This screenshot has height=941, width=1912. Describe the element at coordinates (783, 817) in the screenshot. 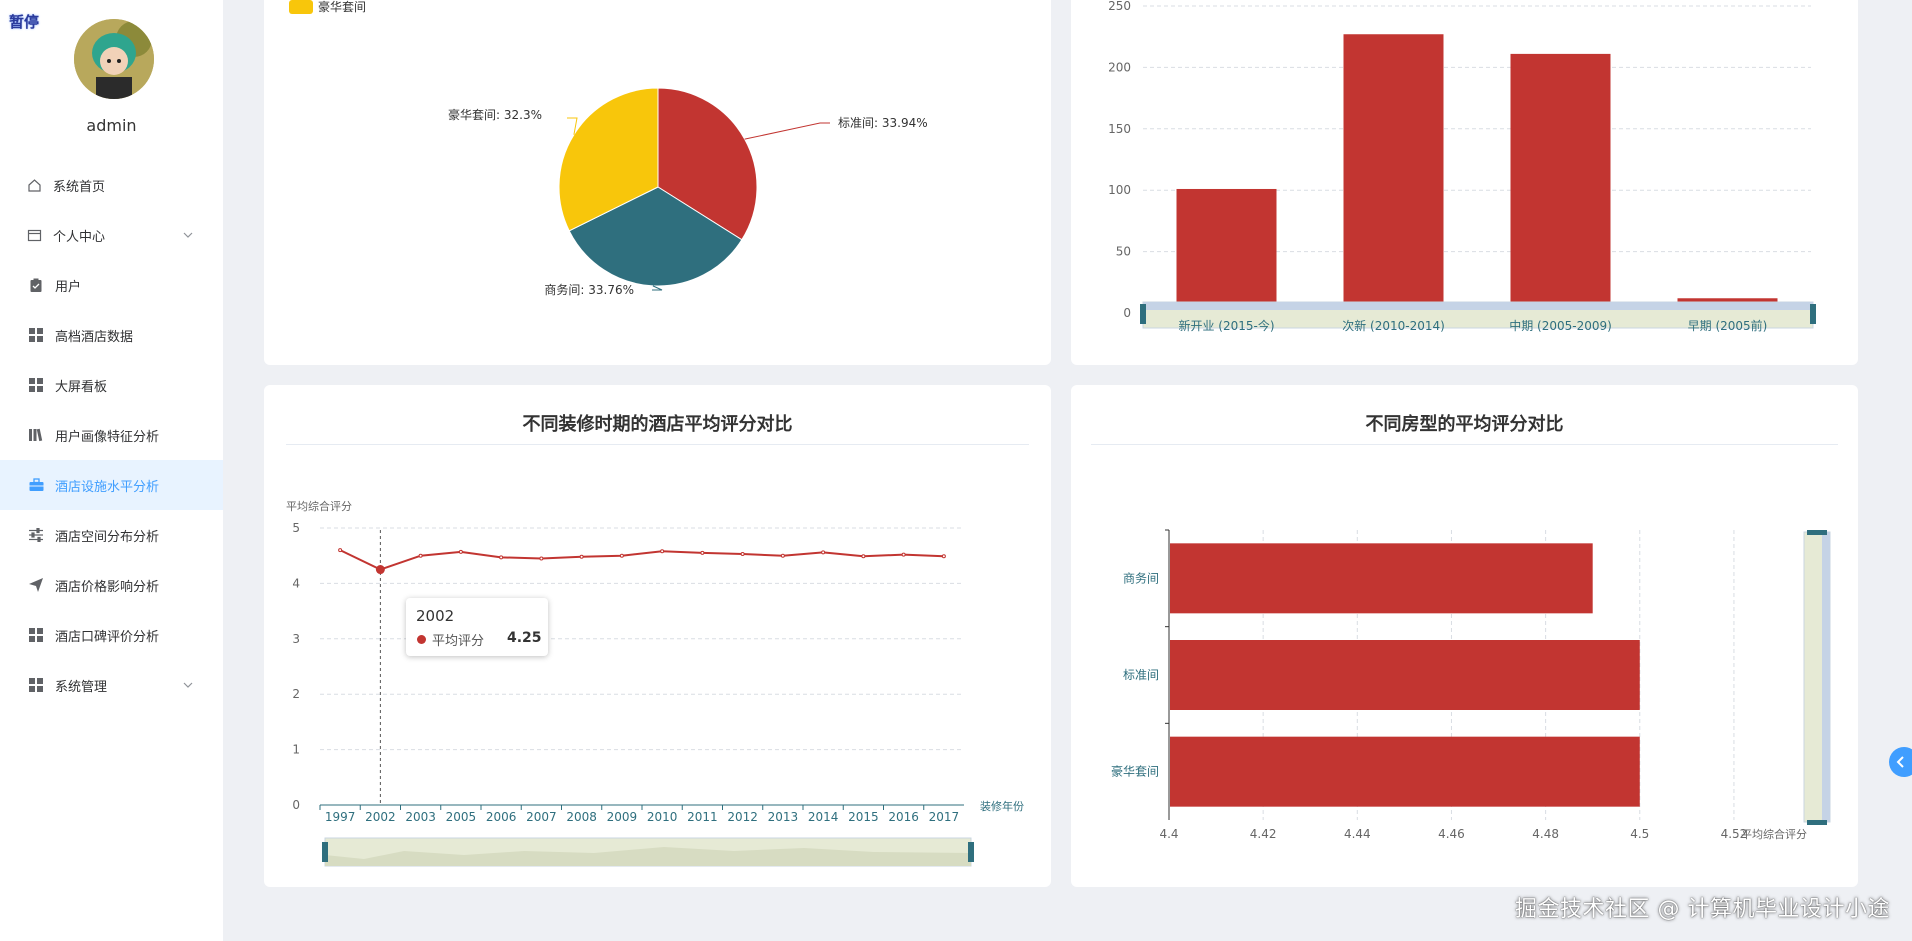

I see `x-tick-label: 2013` at that location.